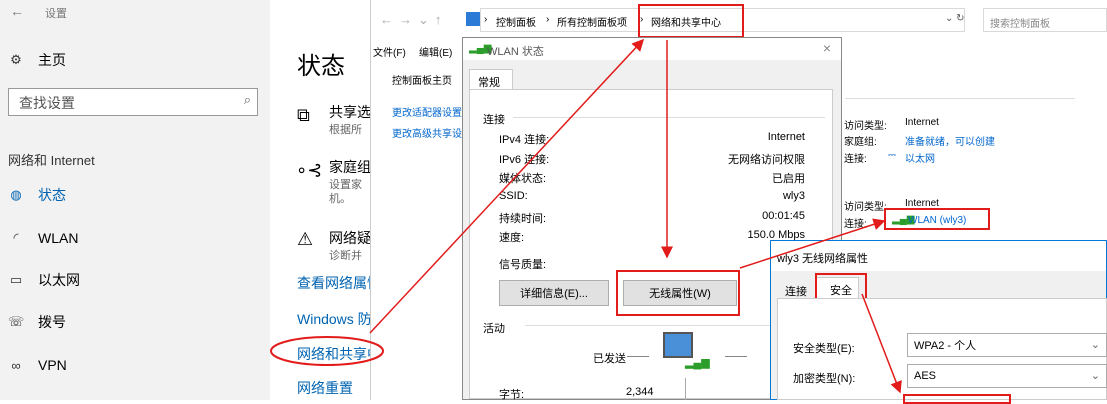 The image size is (1107, 404). I want to click on annotation-ellipse, so click(327, 351).